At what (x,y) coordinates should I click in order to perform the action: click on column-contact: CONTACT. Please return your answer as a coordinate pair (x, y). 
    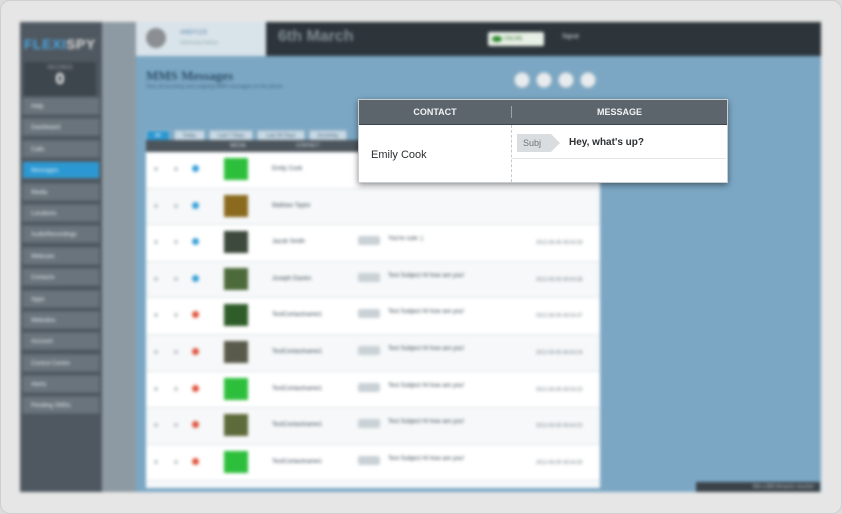
    Looking at the image, I should click on (308, 146).